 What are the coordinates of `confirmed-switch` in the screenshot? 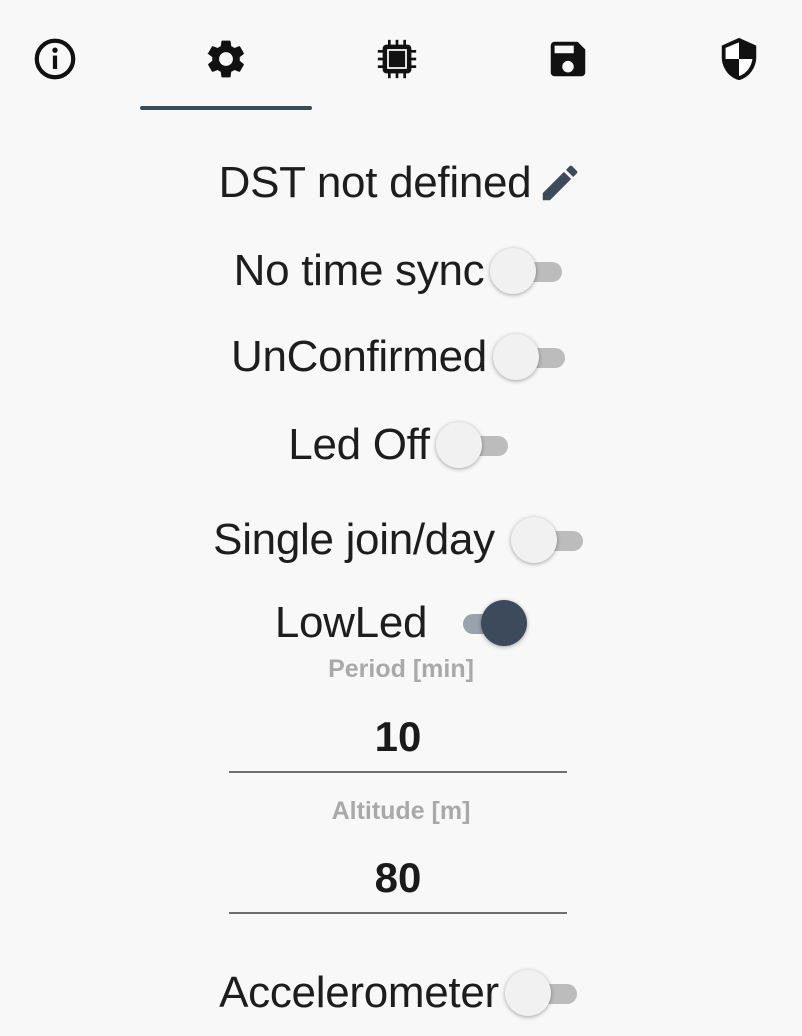 It's located at (531, 357).